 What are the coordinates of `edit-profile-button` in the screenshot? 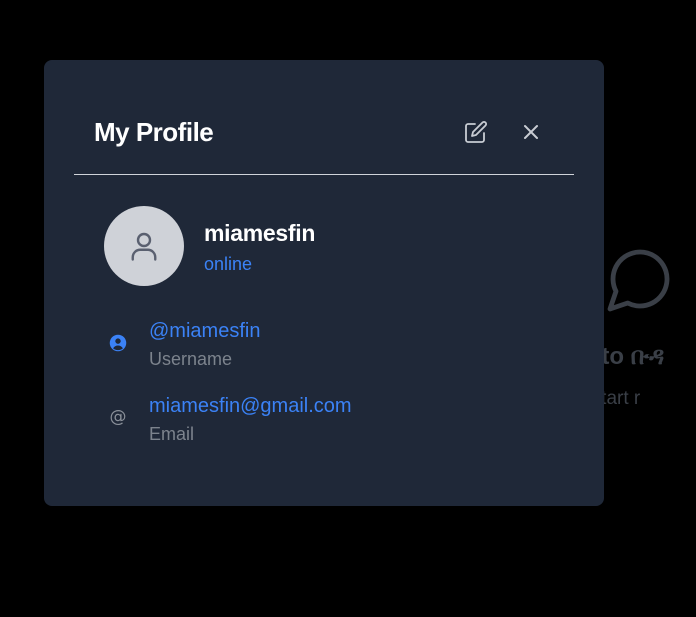 It's located at (476, 132).